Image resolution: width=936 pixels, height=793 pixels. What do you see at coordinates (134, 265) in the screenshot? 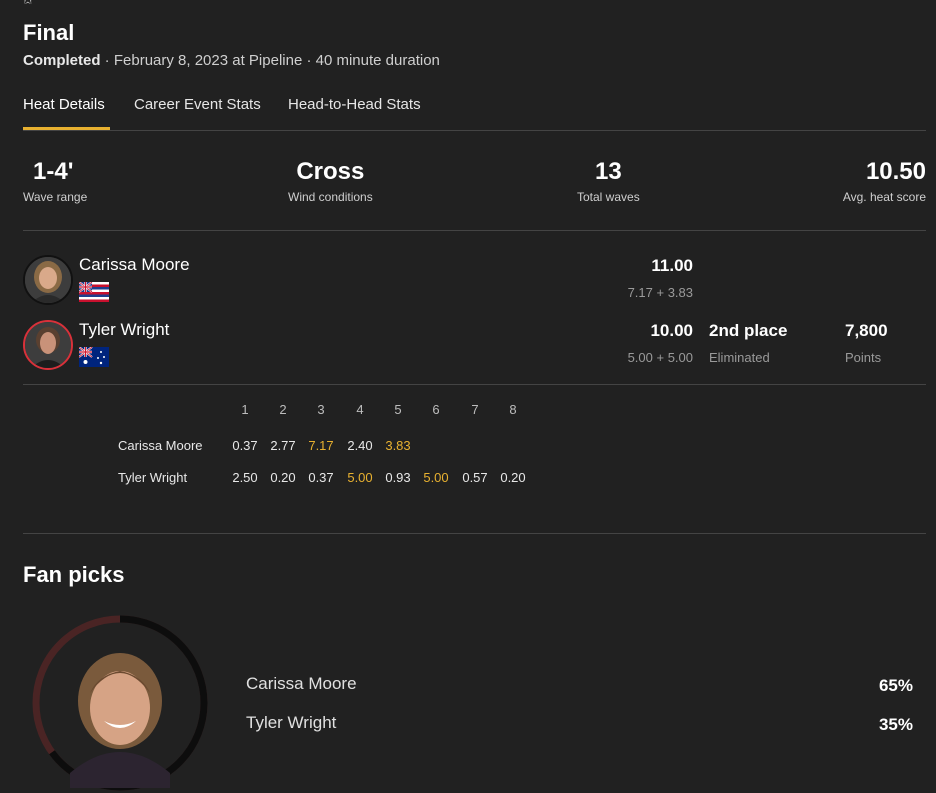
I see `competitor-name: Carissa Moore` at bounding box center [134, 265].